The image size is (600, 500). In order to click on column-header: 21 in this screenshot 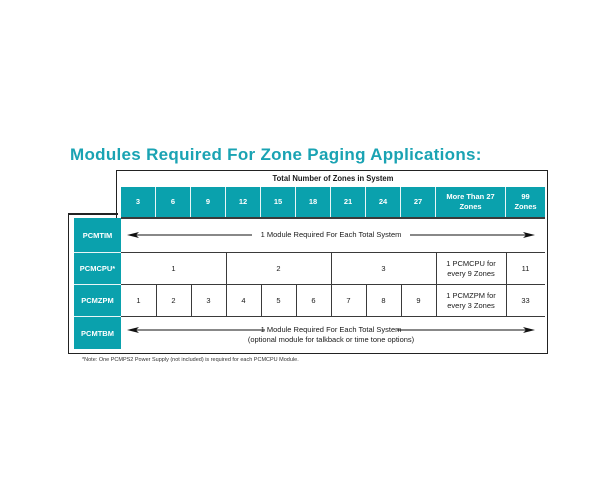, I will do `click(348, 202)`.